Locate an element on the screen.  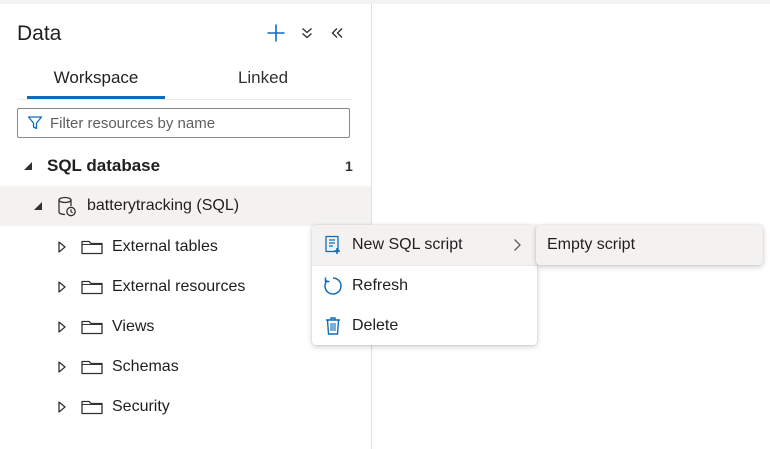
tree-item-schemas: Schemas is located at coordinates (185, 367).